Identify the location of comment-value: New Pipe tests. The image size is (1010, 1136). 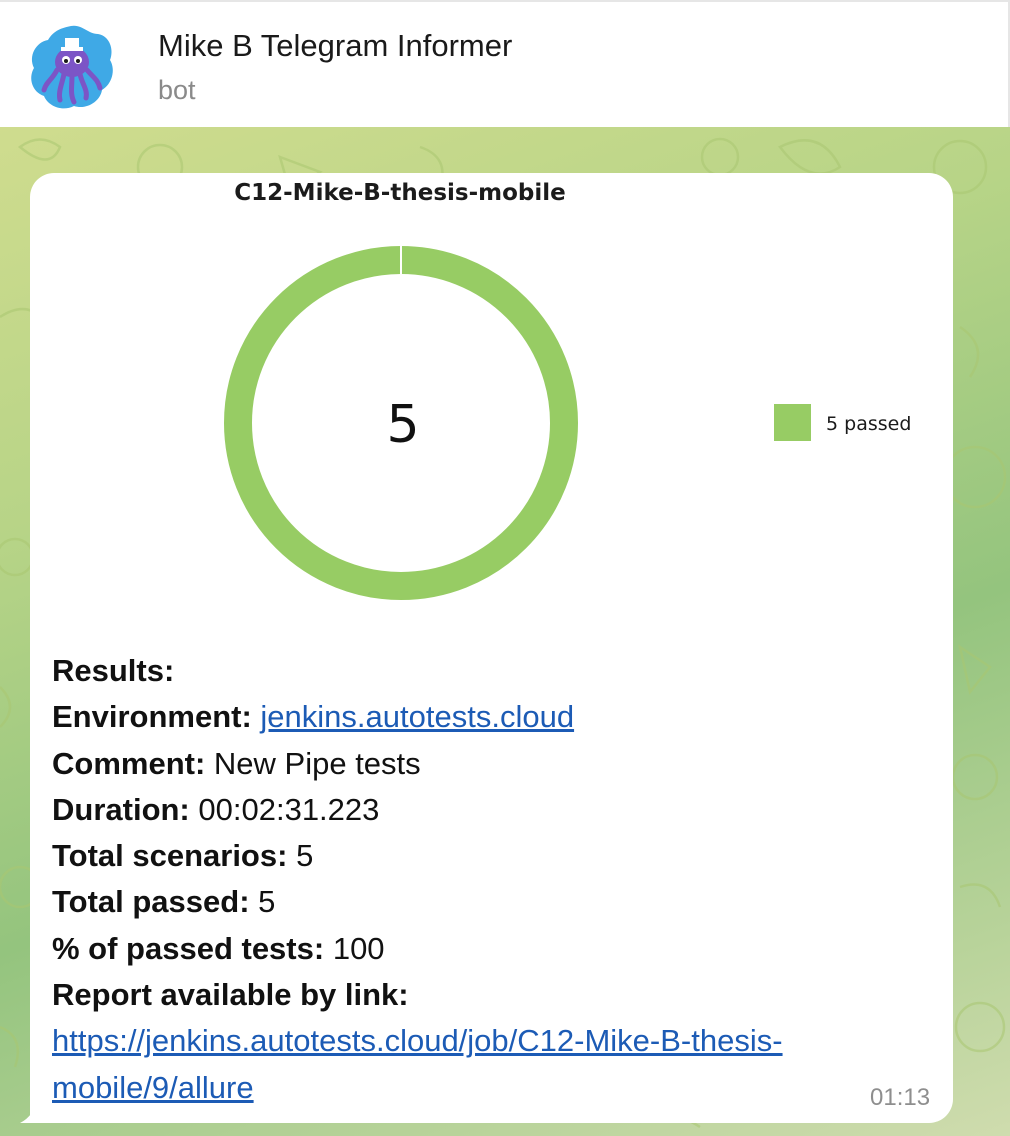
(317, 763).